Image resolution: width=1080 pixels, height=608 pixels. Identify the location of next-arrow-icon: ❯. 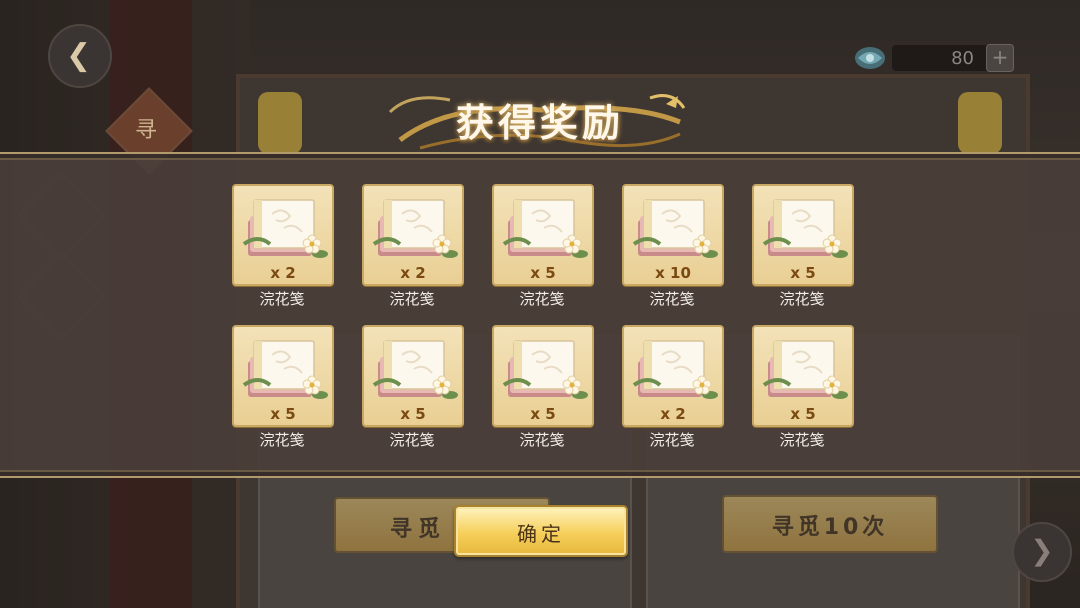
(1042, 550).